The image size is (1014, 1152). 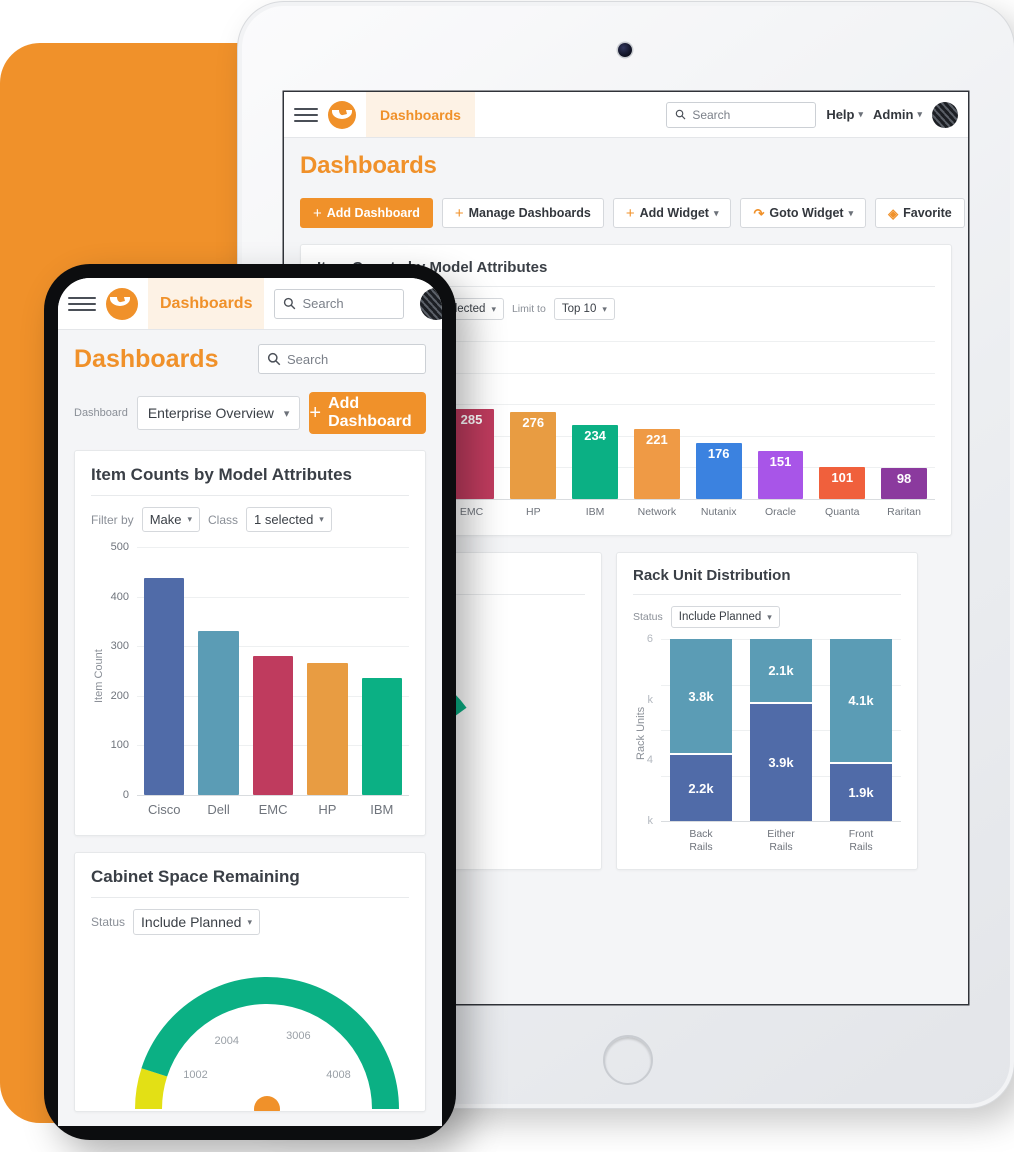 What do you see at coordinates (595, 462) in the screenshot?
I see `bar: 234` at bounding box center [595, 462].